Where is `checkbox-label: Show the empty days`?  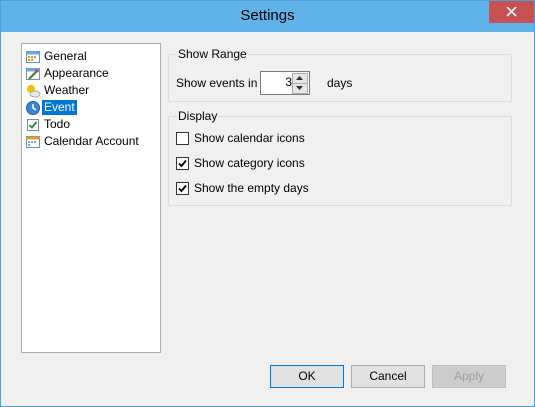 checkbox-label: Show the empty days is located at coordinates (251, 188).